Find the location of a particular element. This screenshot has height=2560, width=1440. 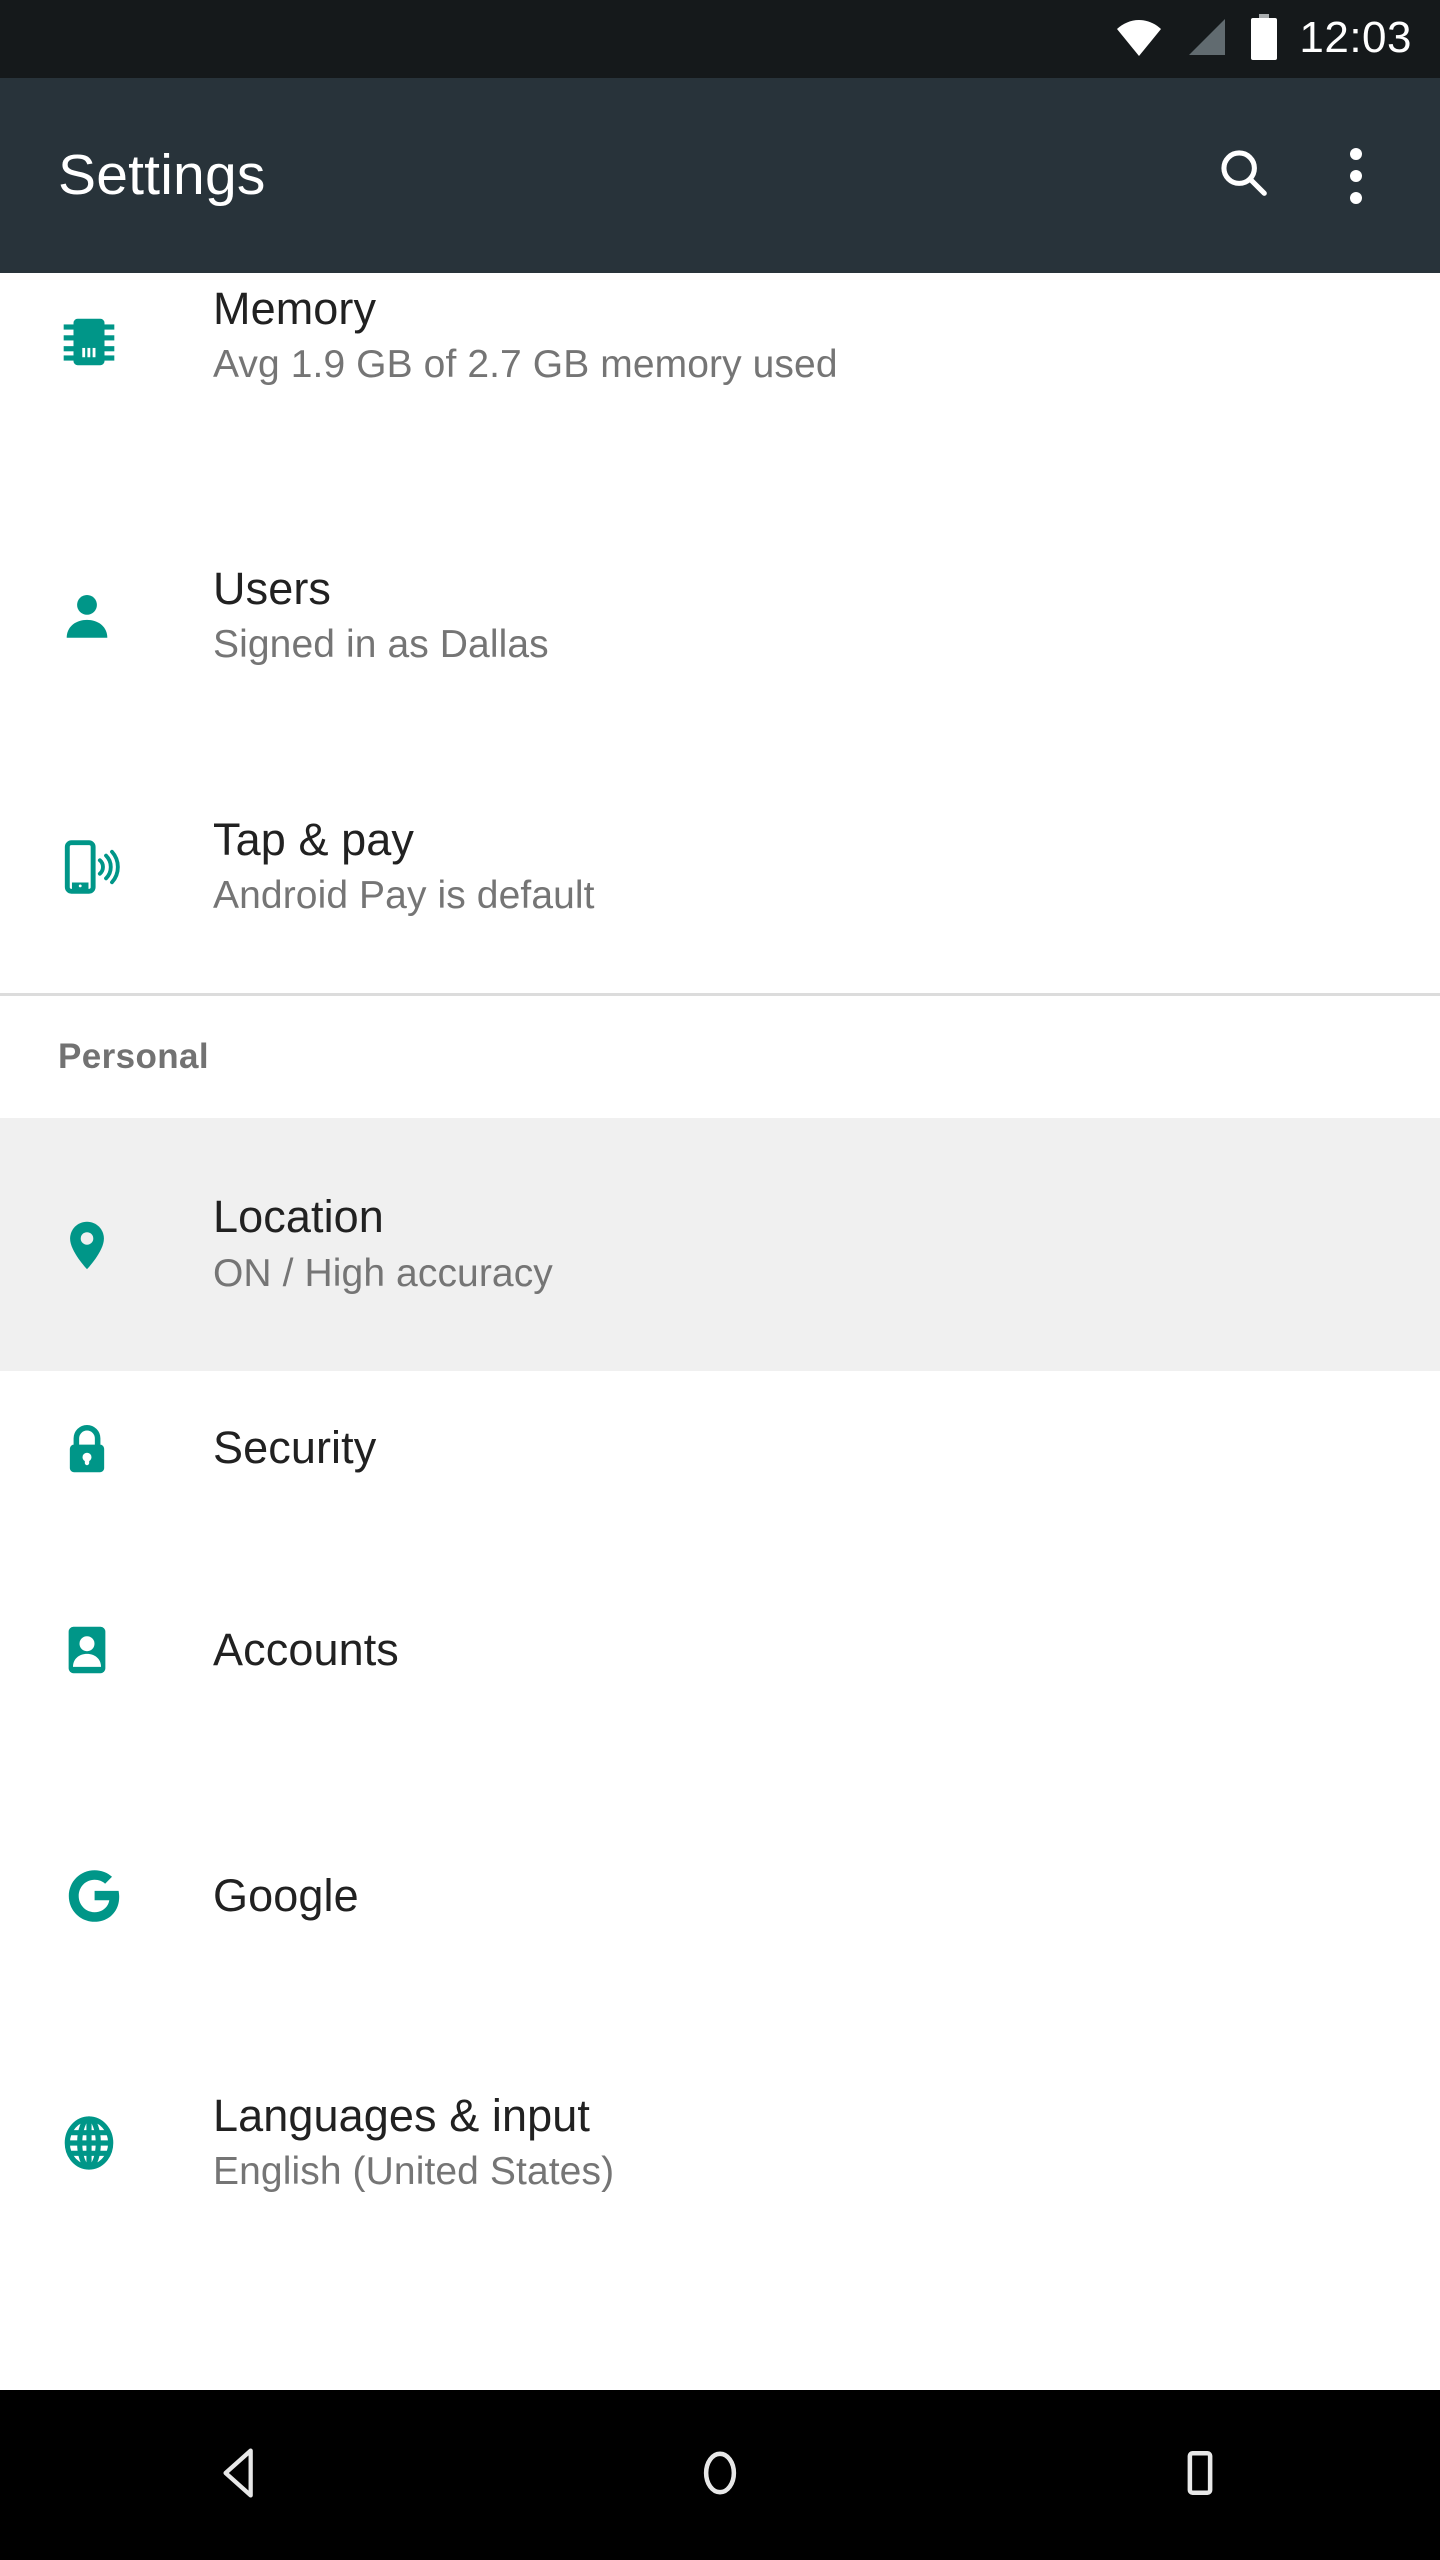

recents-square-icon is located at coordinates (1200, 2475).